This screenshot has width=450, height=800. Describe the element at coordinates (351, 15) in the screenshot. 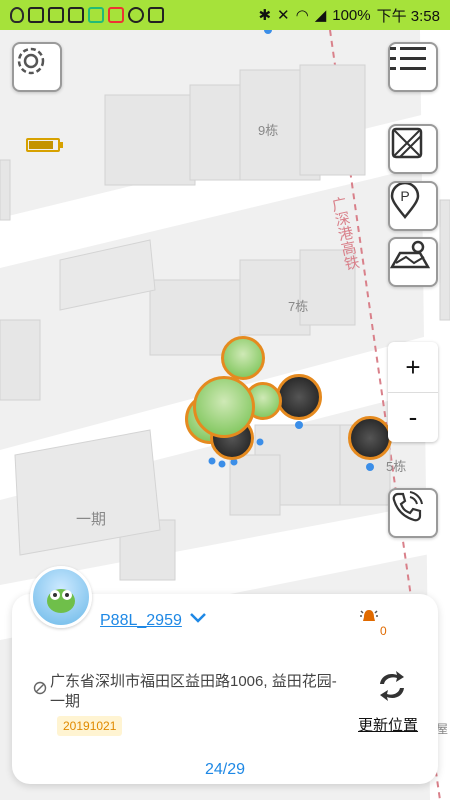

I see `battery-level: 100%` at that location.